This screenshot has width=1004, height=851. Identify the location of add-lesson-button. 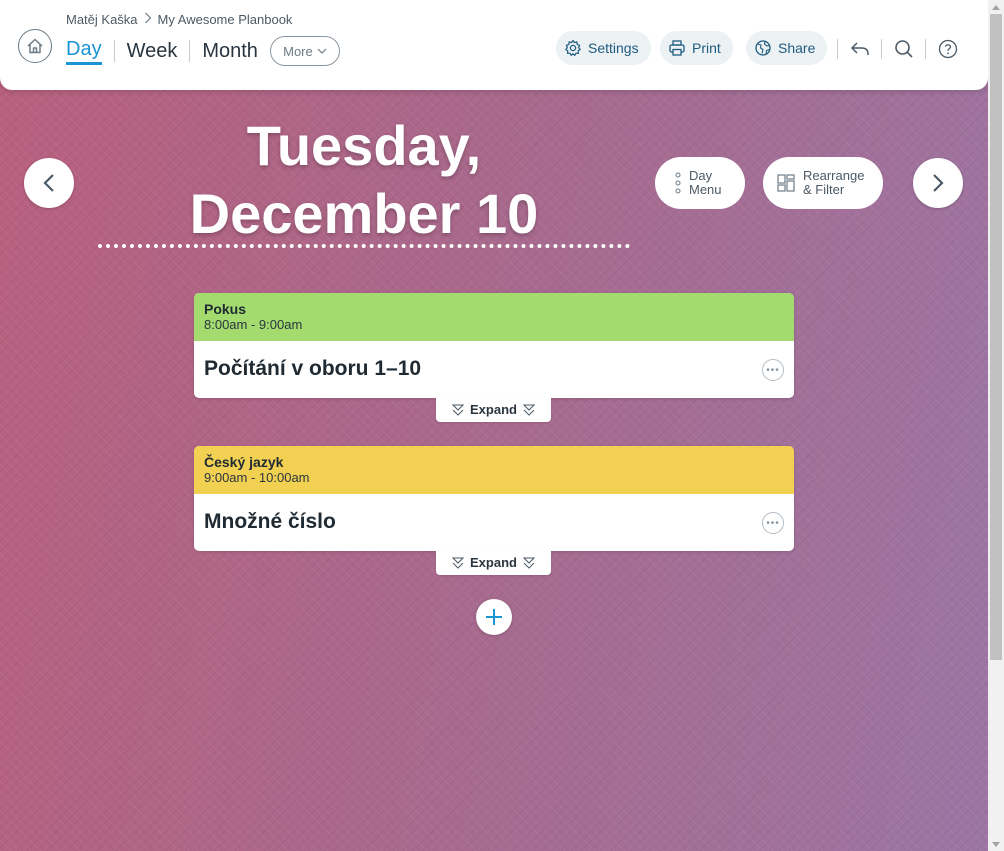
(494, 617).